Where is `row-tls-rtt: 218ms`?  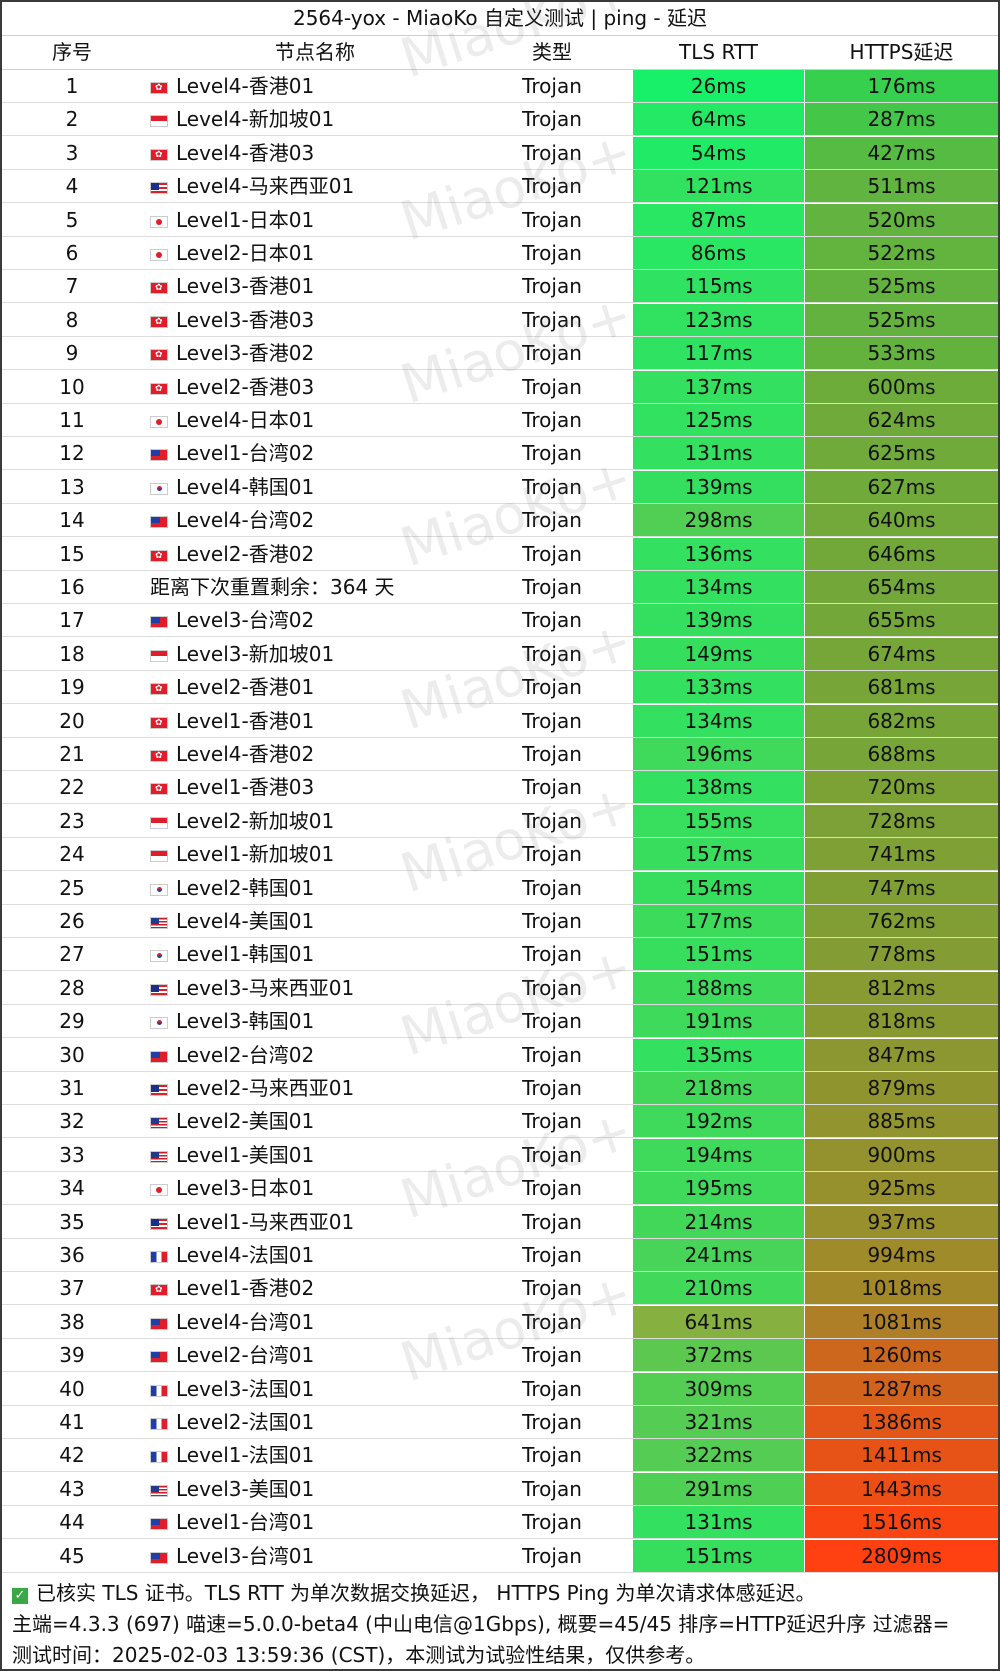 row-tls-rtt: 218ms is located at coordinates (718, 1088).